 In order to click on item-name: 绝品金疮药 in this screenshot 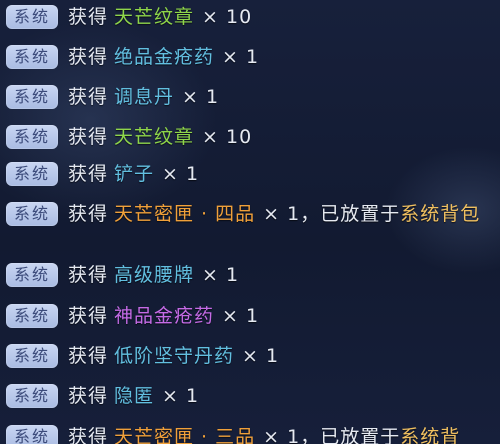, I will do `click(164, 57)`.